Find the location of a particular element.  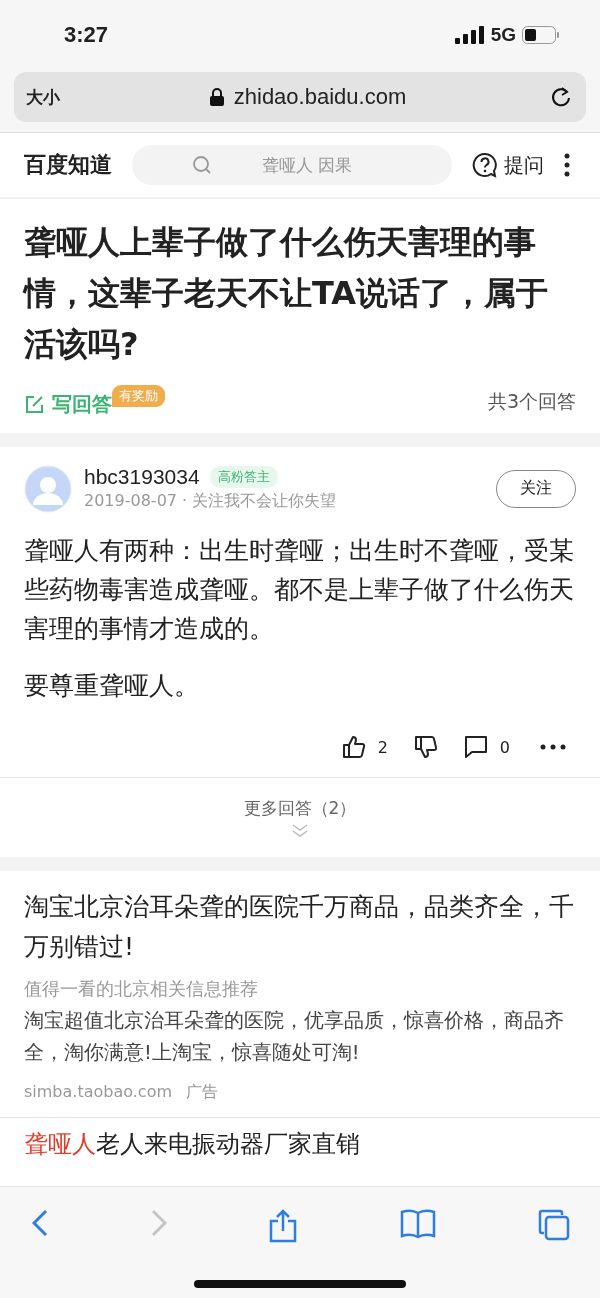

ad-subtitle: 值得一看的北京相关信息推荐 is located at coordinates (141, 989).